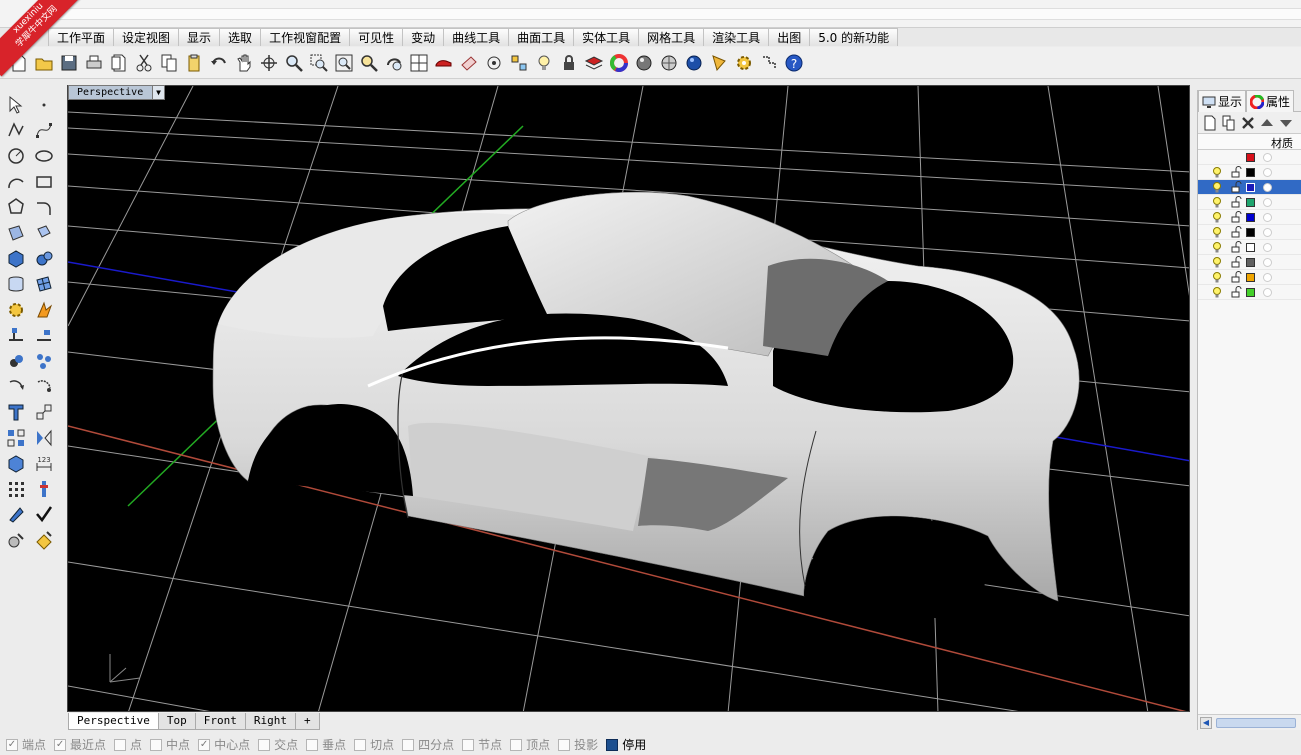  I want to click on pan-hand-button, so click(243, 63).